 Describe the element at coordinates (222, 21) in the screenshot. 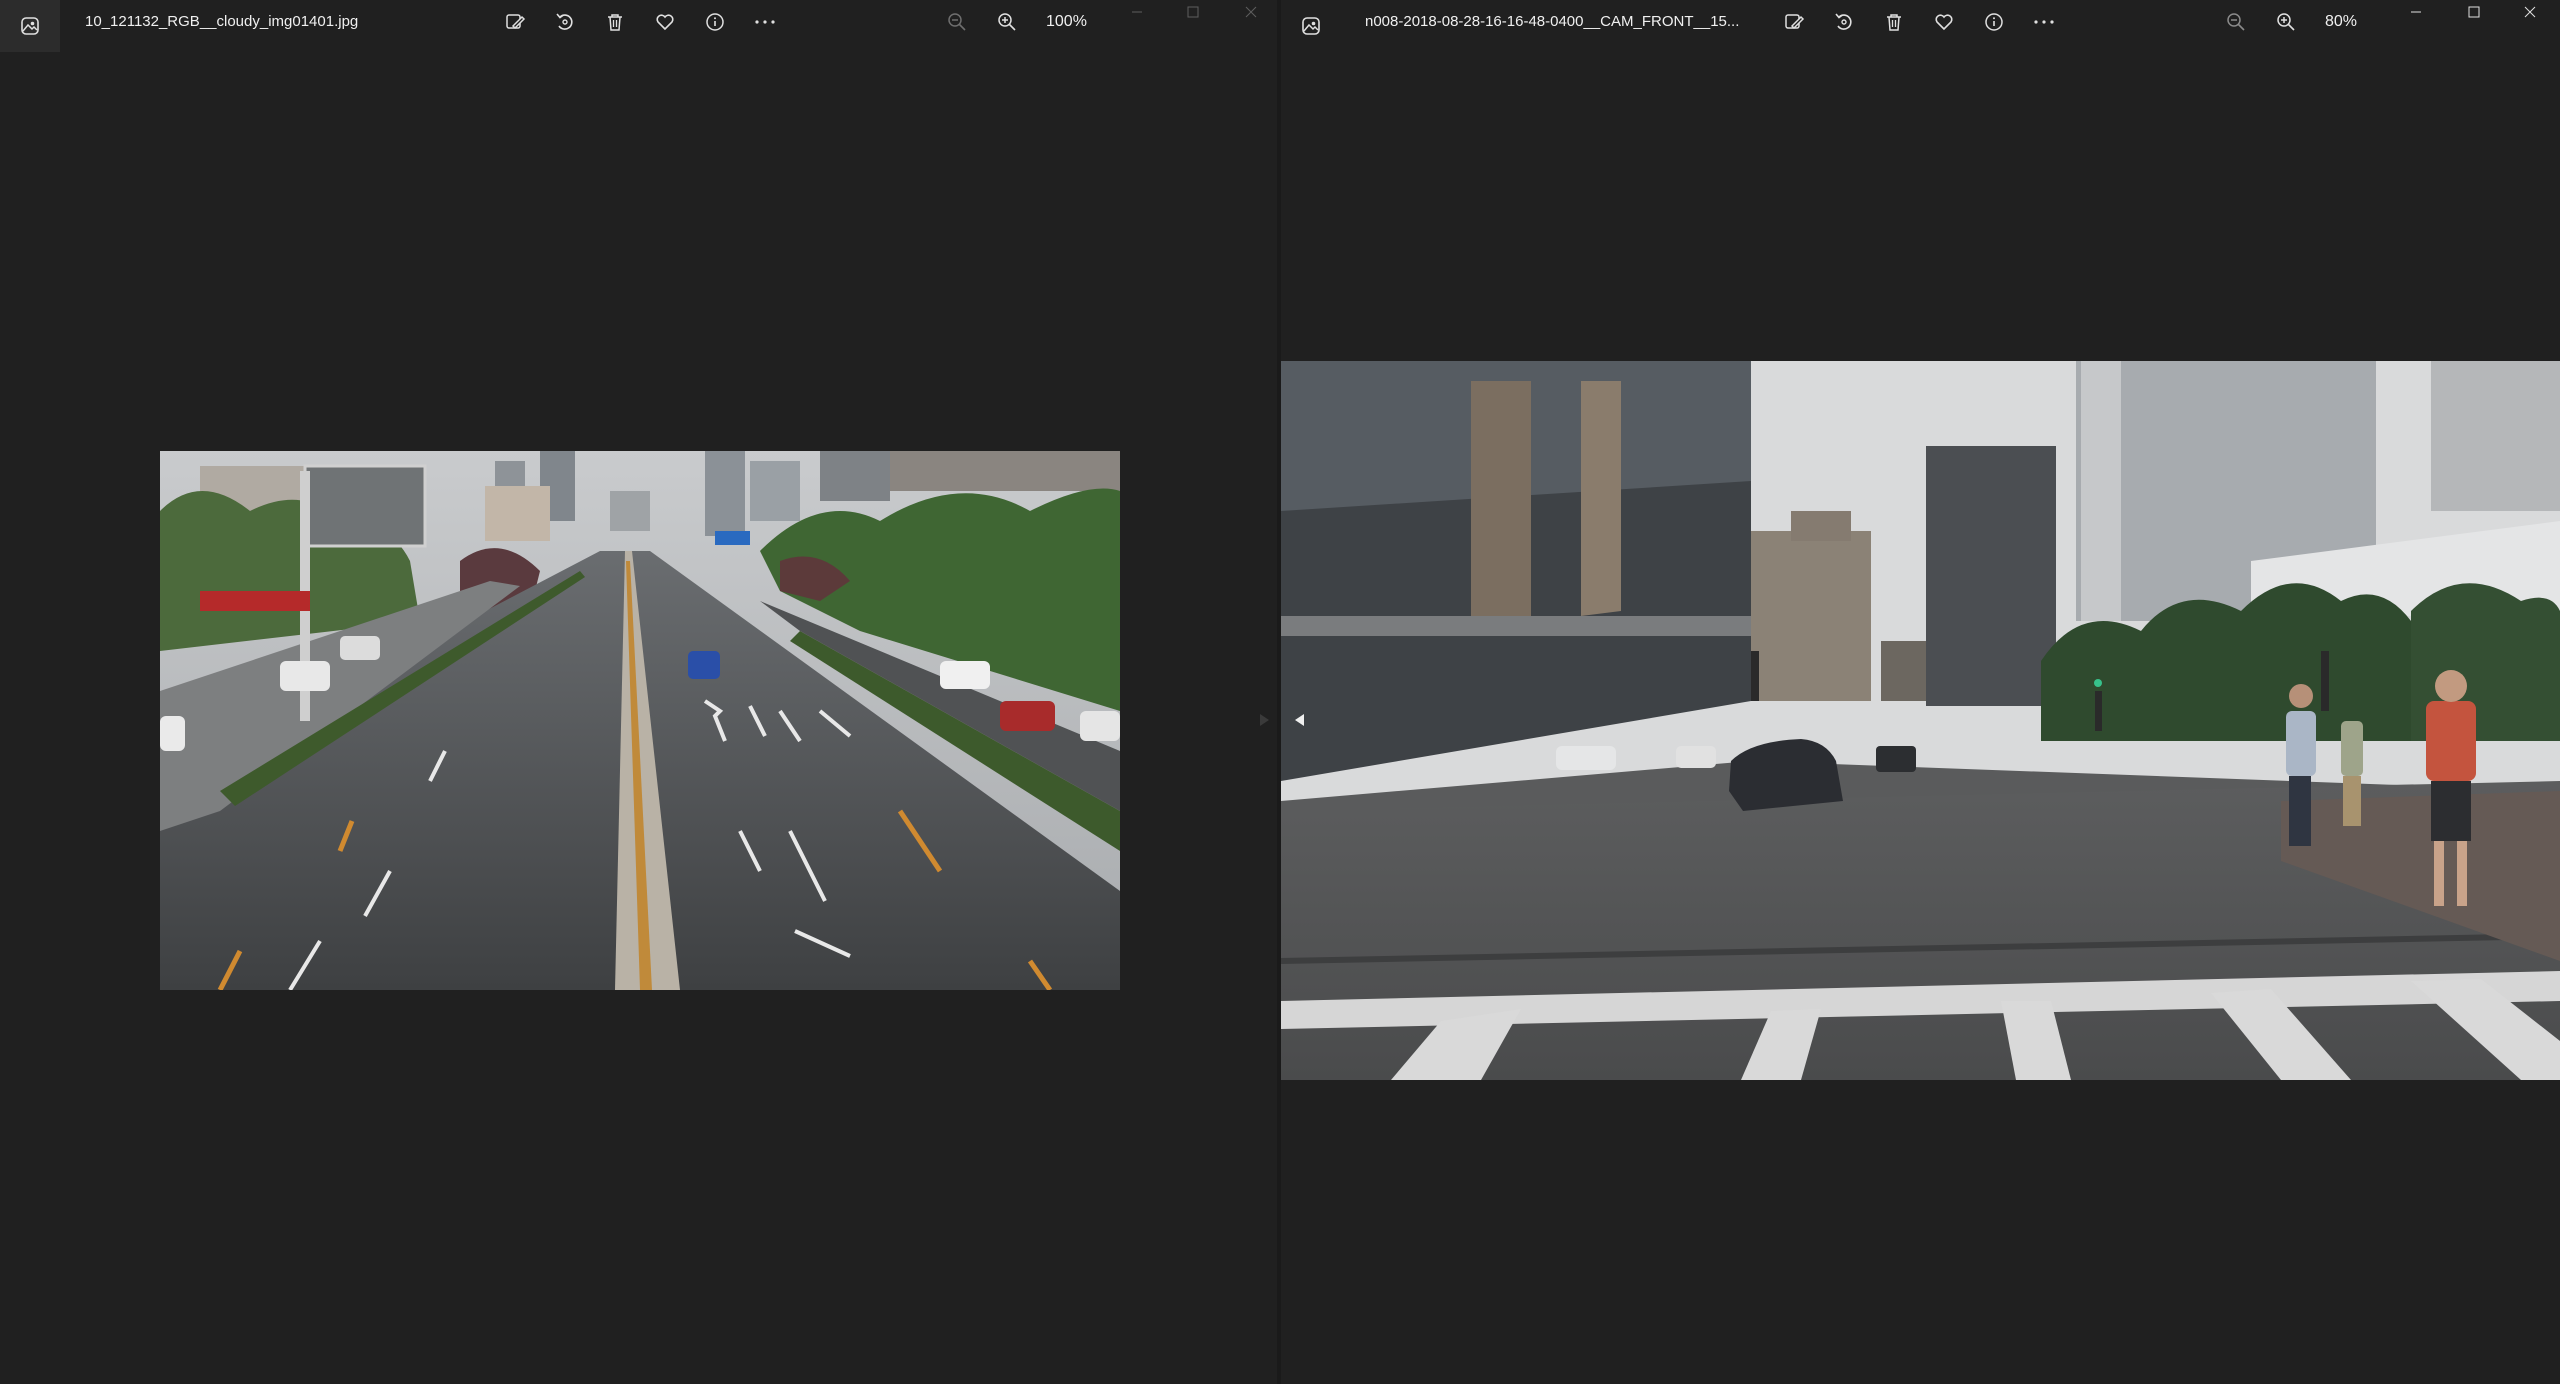

I see `file-name: 10_121132_RGB__cloudy_img01401.jpg` at that location.